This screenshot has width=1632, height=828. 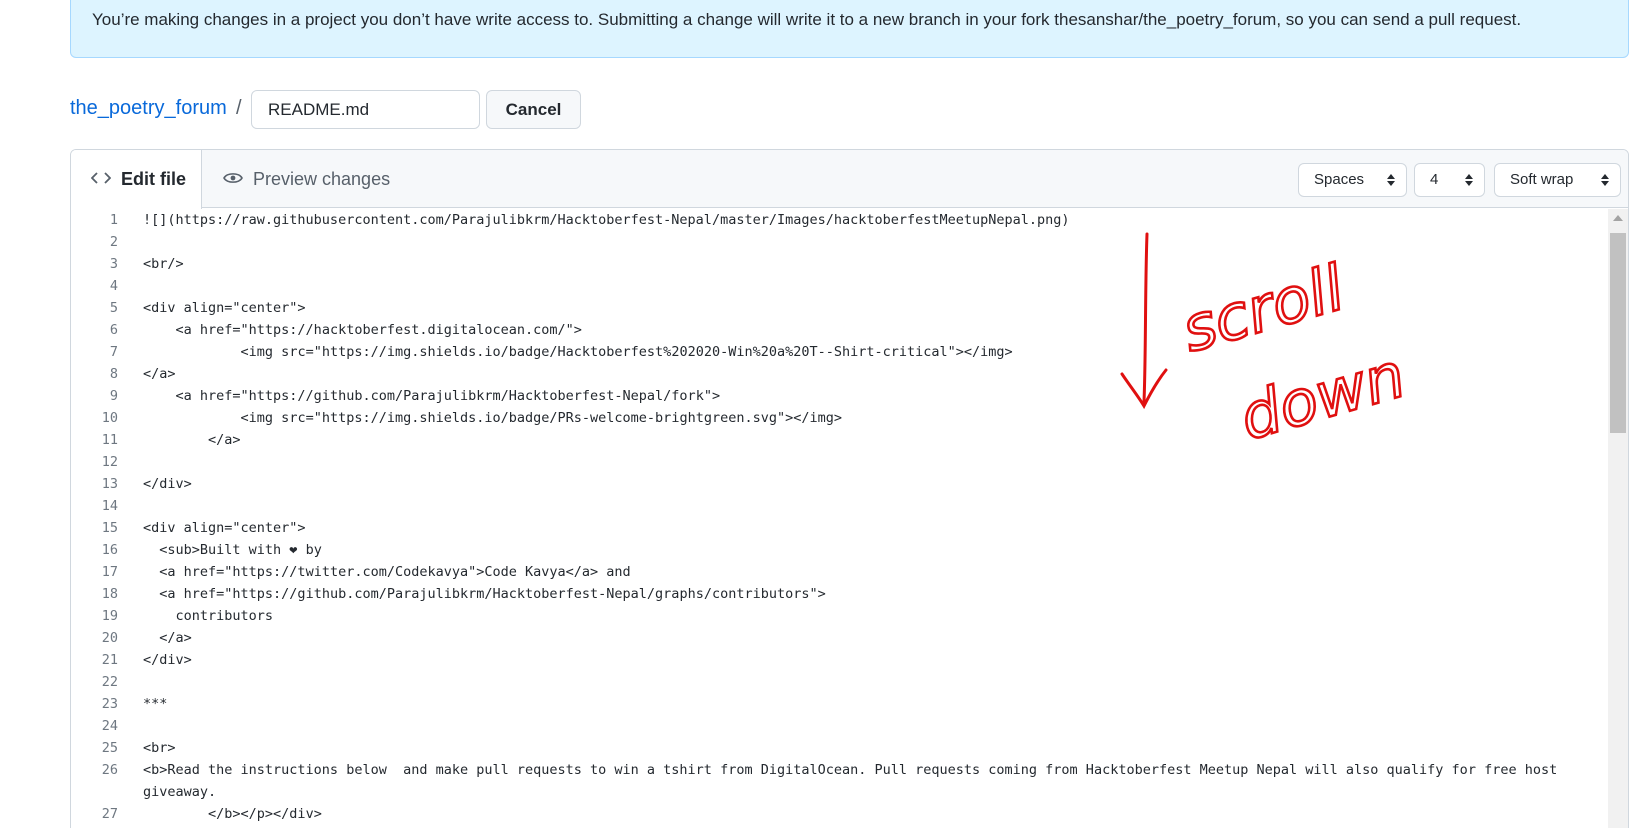 I want to click on line-number: 12, so click(x=109, y=462).